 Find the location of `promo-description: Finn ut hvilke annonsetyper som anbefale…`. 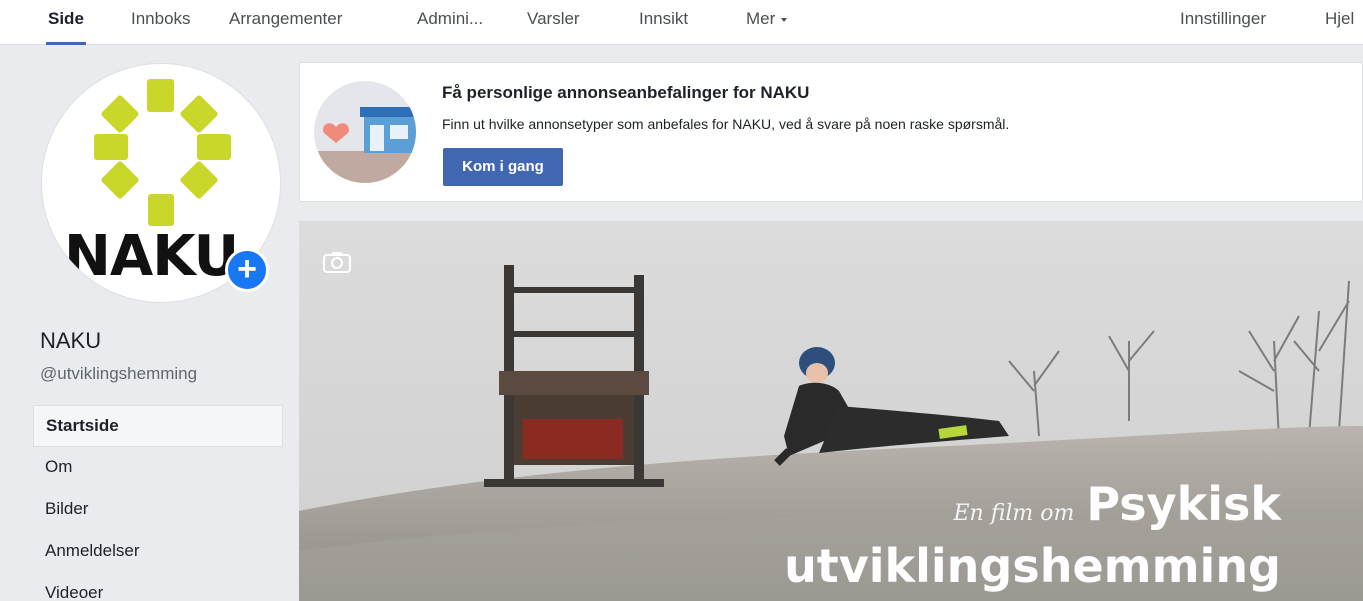

promo-description: Finn ut hvilke annonsetyper som anbefale… is located at coordinates (726, 124).